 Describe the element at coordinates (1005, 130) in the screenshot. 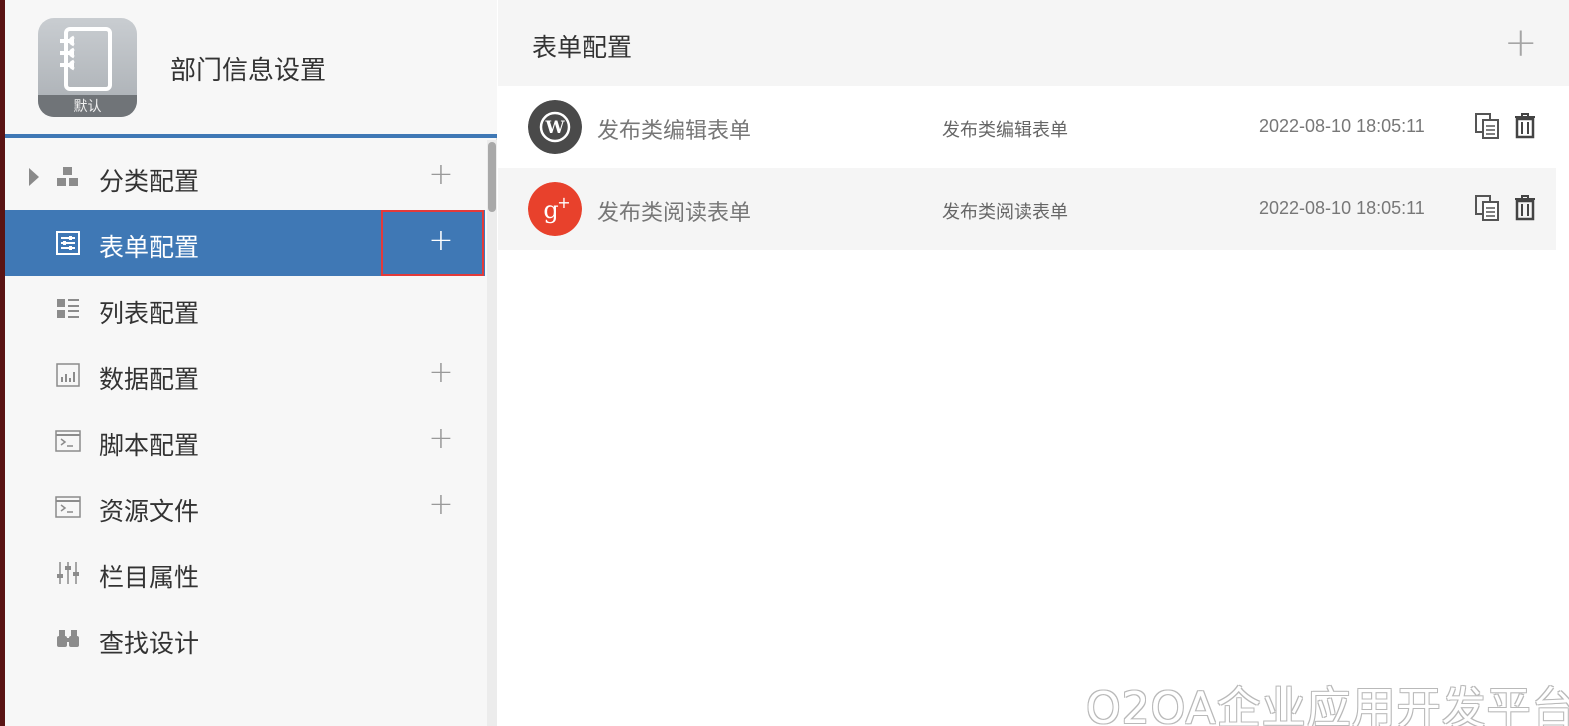

I see `form-alias: 发布类编辑表单` at that location.